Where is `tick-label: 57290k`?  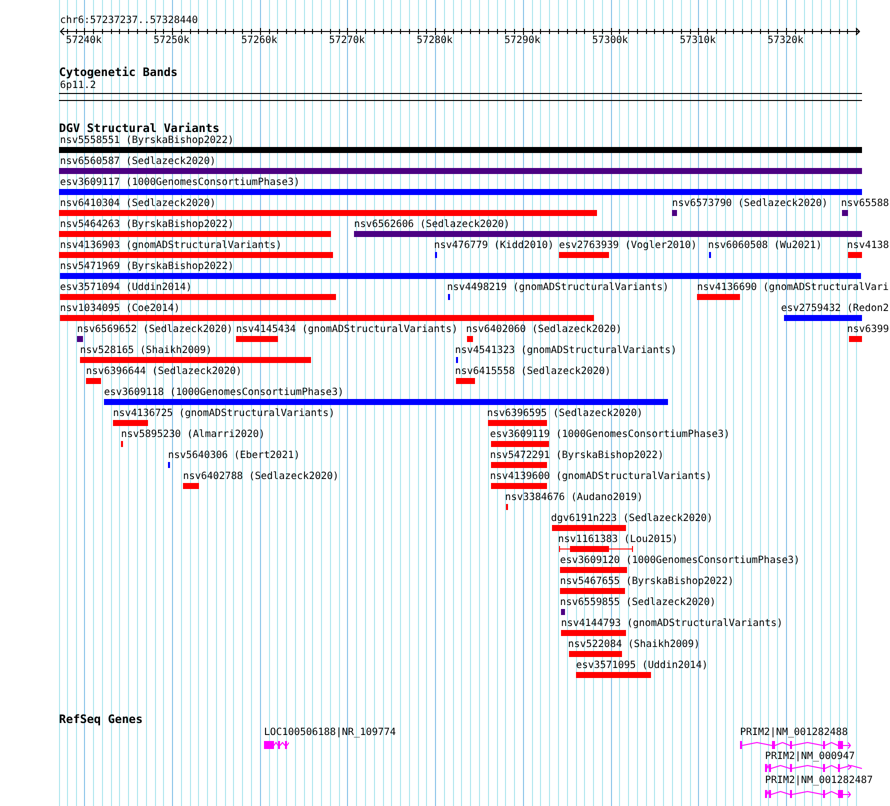 tick-label: 57290k is located at coordinates (522, 41).